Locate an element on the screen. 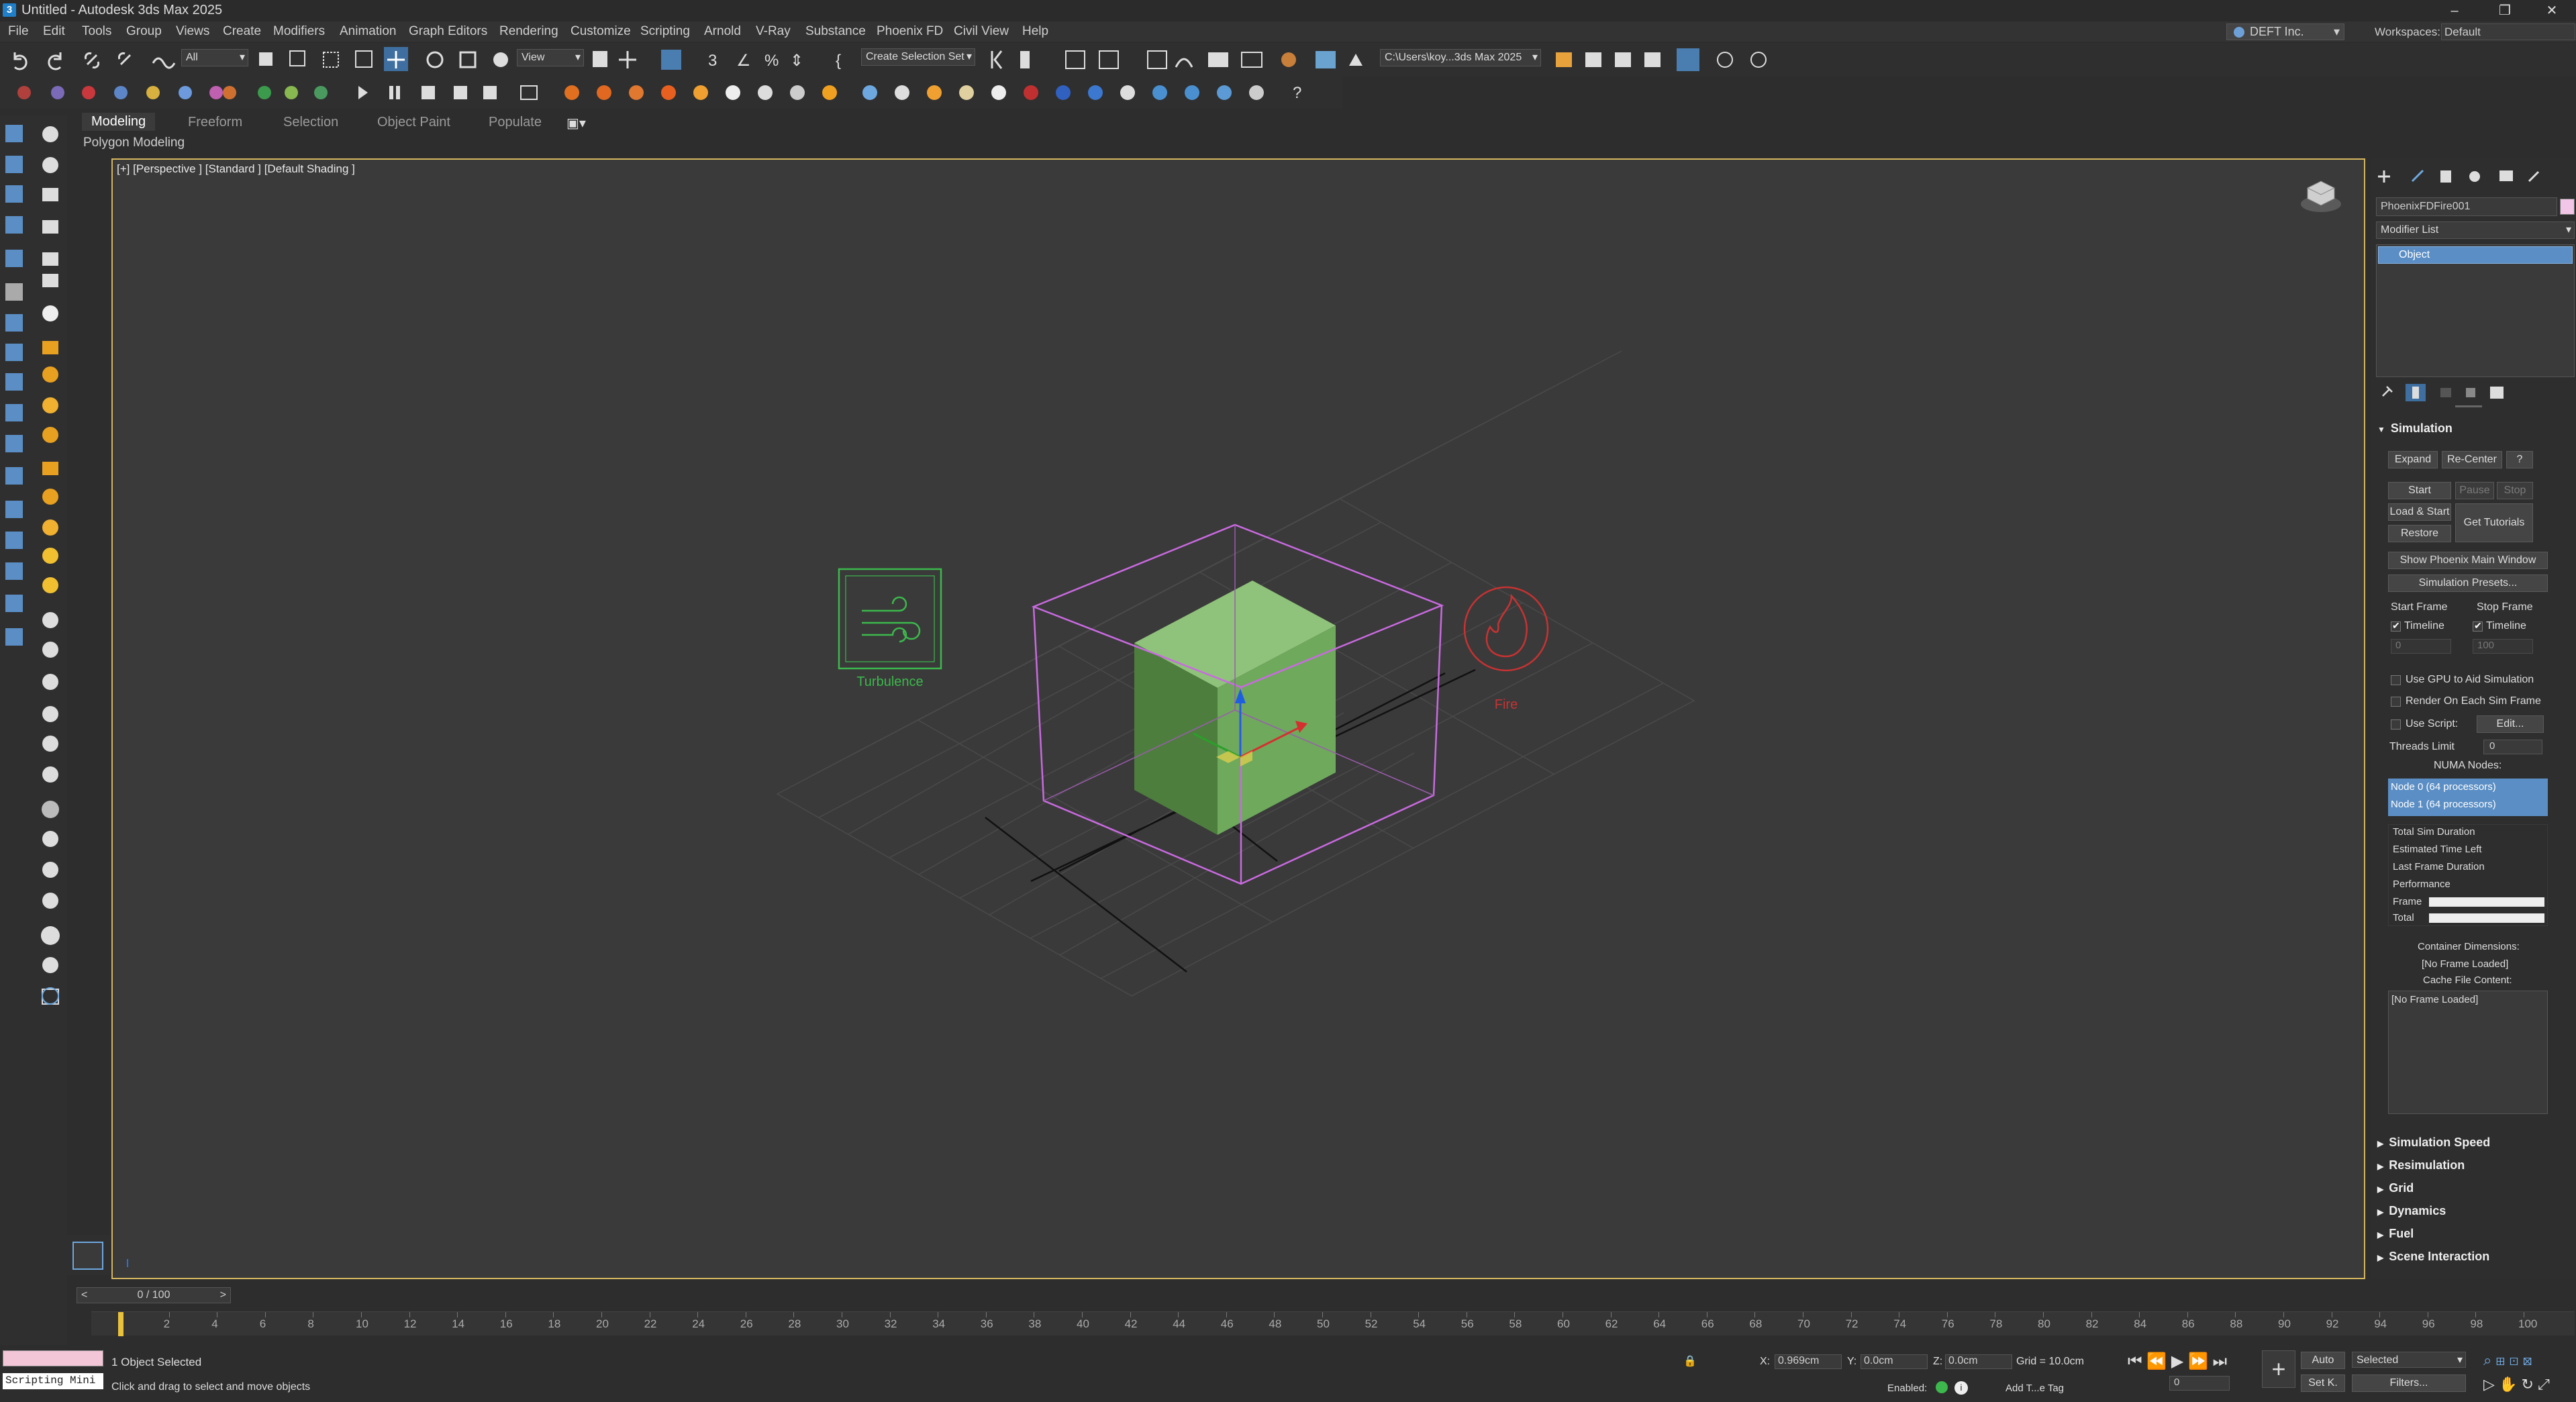 The width and height of the screenshot is (2576, 1402). viewport-nav-icons: ⌕ ⊞ ⊡ ⊠ is located at coordinates (2507, 1360).